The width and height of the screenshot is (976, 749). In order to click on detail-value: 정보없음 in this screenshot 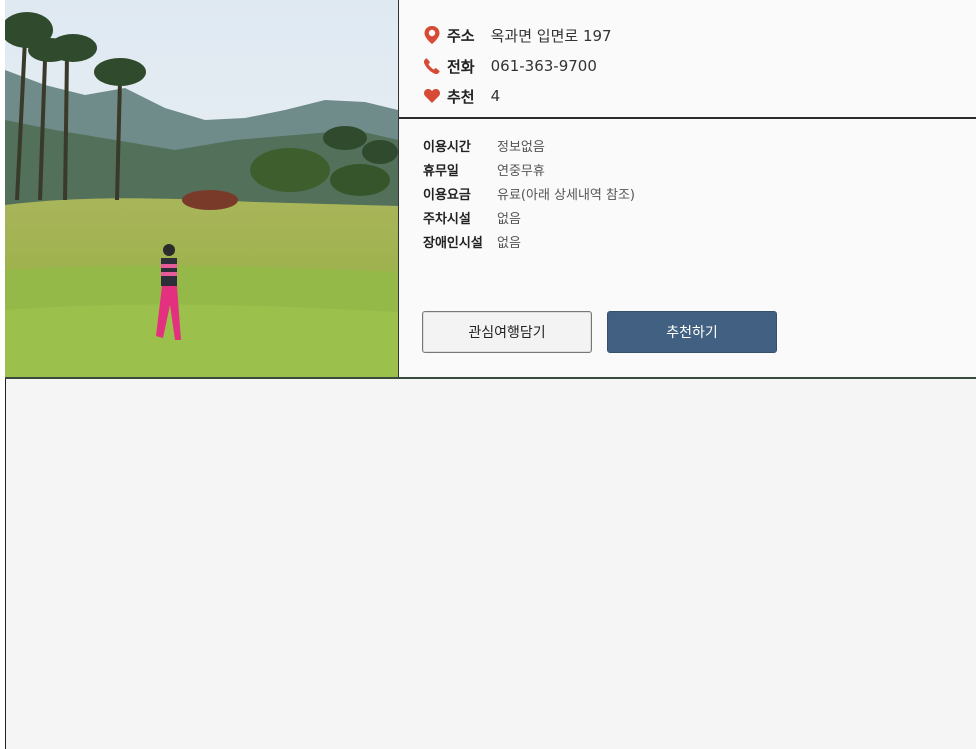, I will do `click(521, 147)`.